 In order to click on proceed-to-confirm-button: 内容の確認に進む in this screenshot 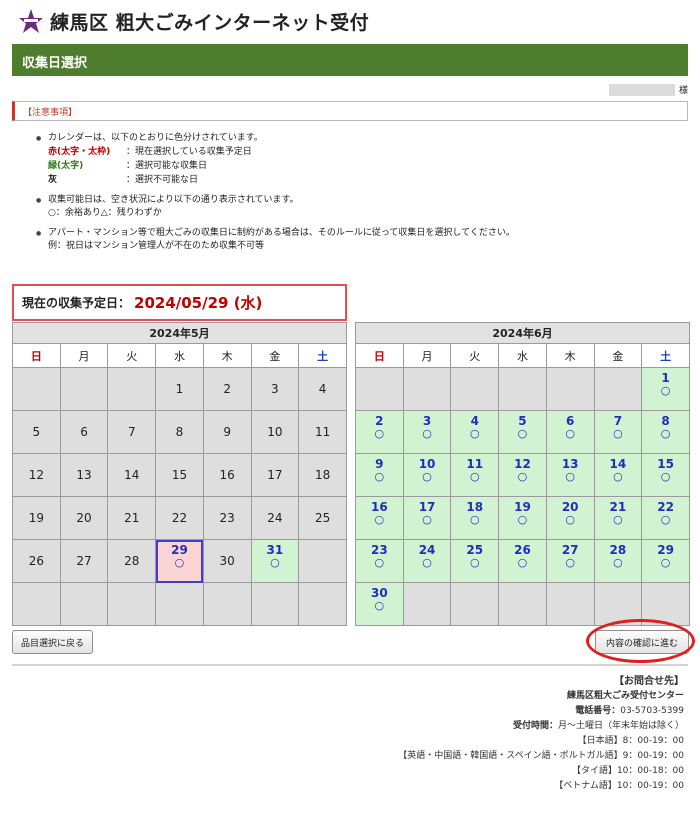, I will do `click(642, 642)`.